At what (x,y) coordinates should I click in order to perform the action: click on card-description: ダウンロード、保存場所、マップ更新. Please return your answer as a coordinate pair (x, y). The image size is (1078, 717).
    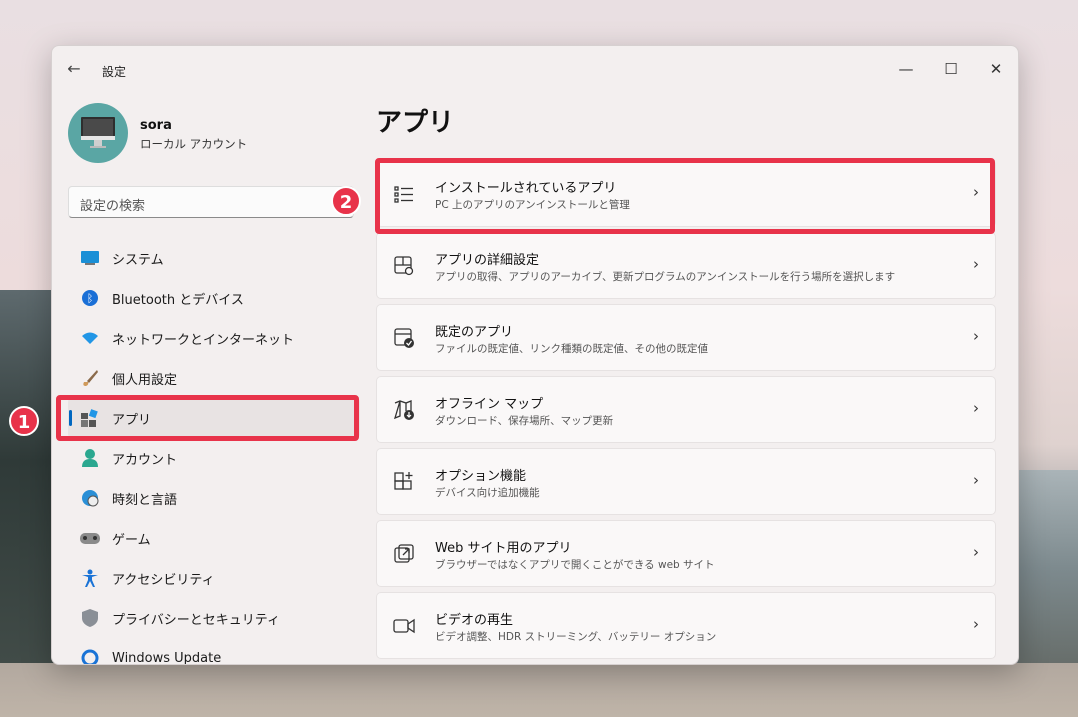
    Looking at the image, I should click on (524, 421).